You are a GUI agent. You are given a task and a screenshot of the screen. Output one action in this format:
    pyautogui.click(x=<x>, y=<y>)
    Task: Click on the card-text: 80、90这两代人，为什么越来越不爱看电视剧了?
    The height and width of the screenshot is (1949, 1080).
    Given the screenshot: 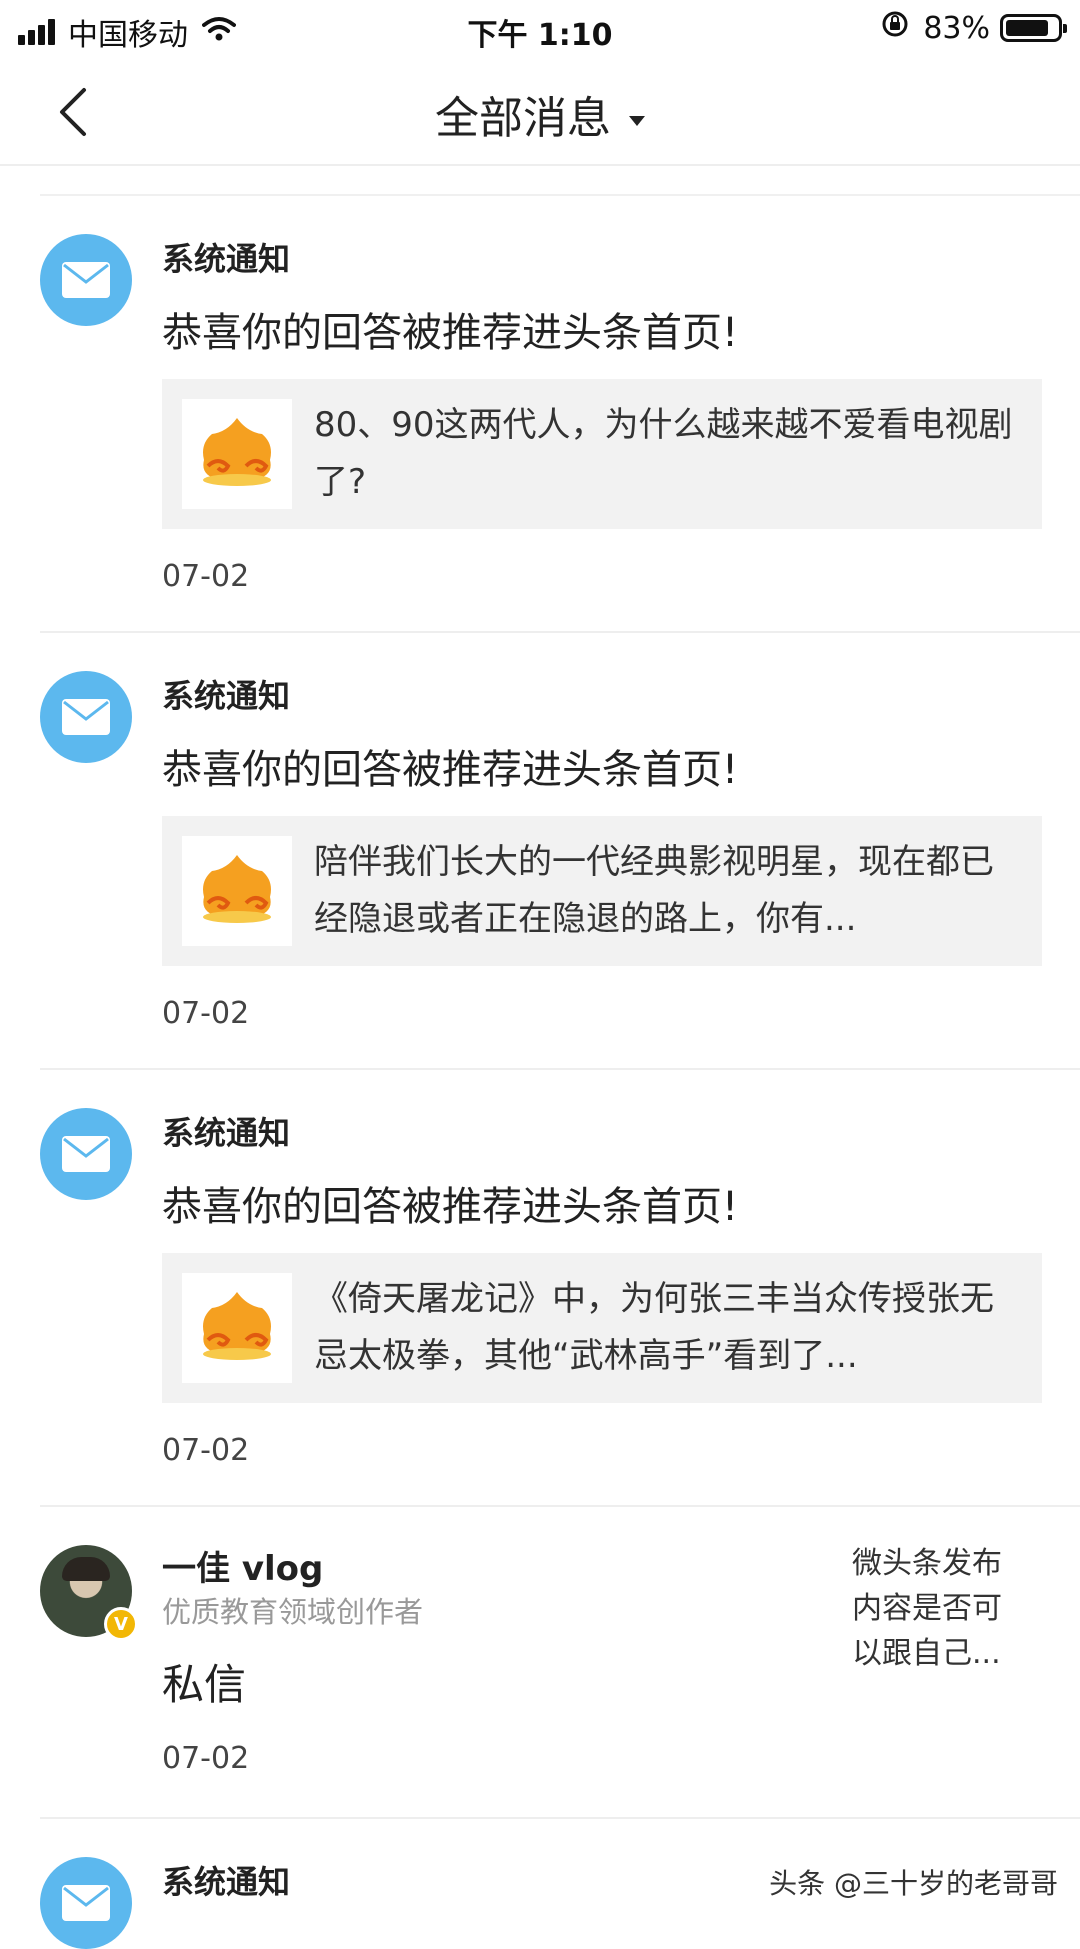 What is the action you would take?
    pyautogui.click(x=663, y=453)
    